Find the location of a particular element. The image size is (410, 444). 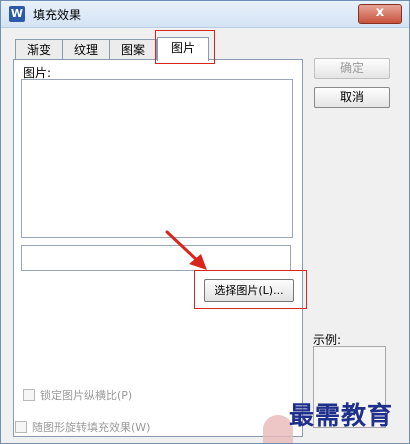

tab-texture: 纹理 is located at coordinates (86, 49).